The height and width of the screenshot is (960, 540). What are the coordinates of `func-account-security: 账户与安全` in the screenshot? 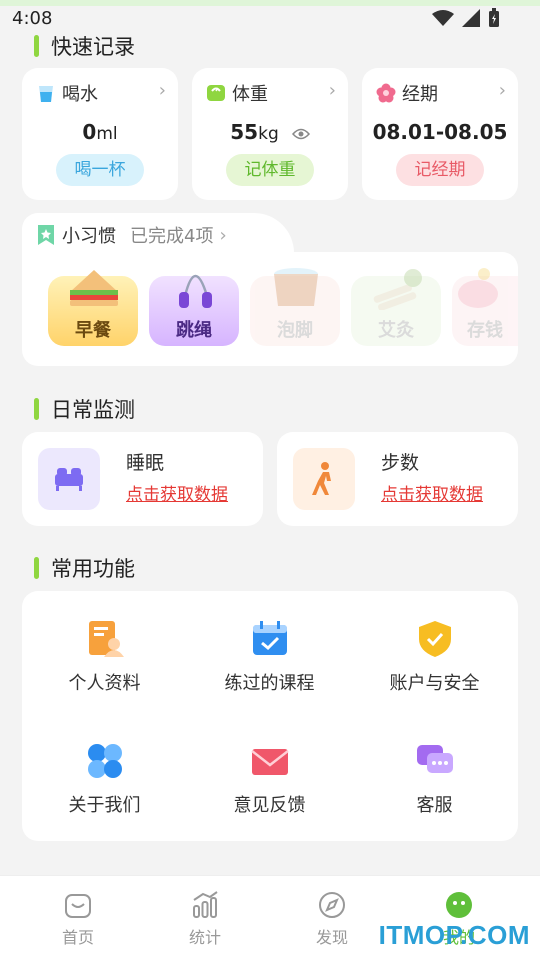 It's located at (434, 646).